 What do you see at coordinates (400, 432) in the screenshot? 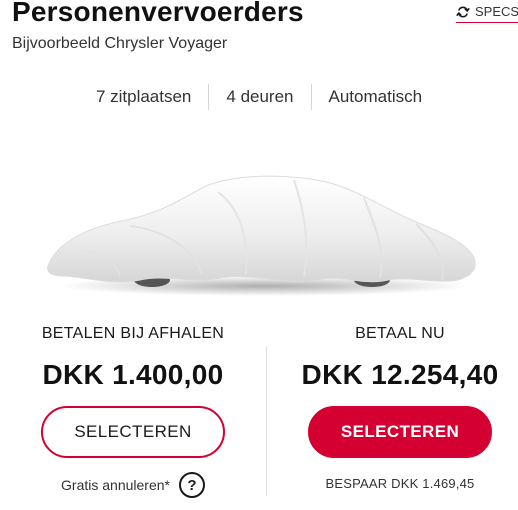
I see `select-pay-now-button: SELECTEREN` at bounding box center [400, 432].